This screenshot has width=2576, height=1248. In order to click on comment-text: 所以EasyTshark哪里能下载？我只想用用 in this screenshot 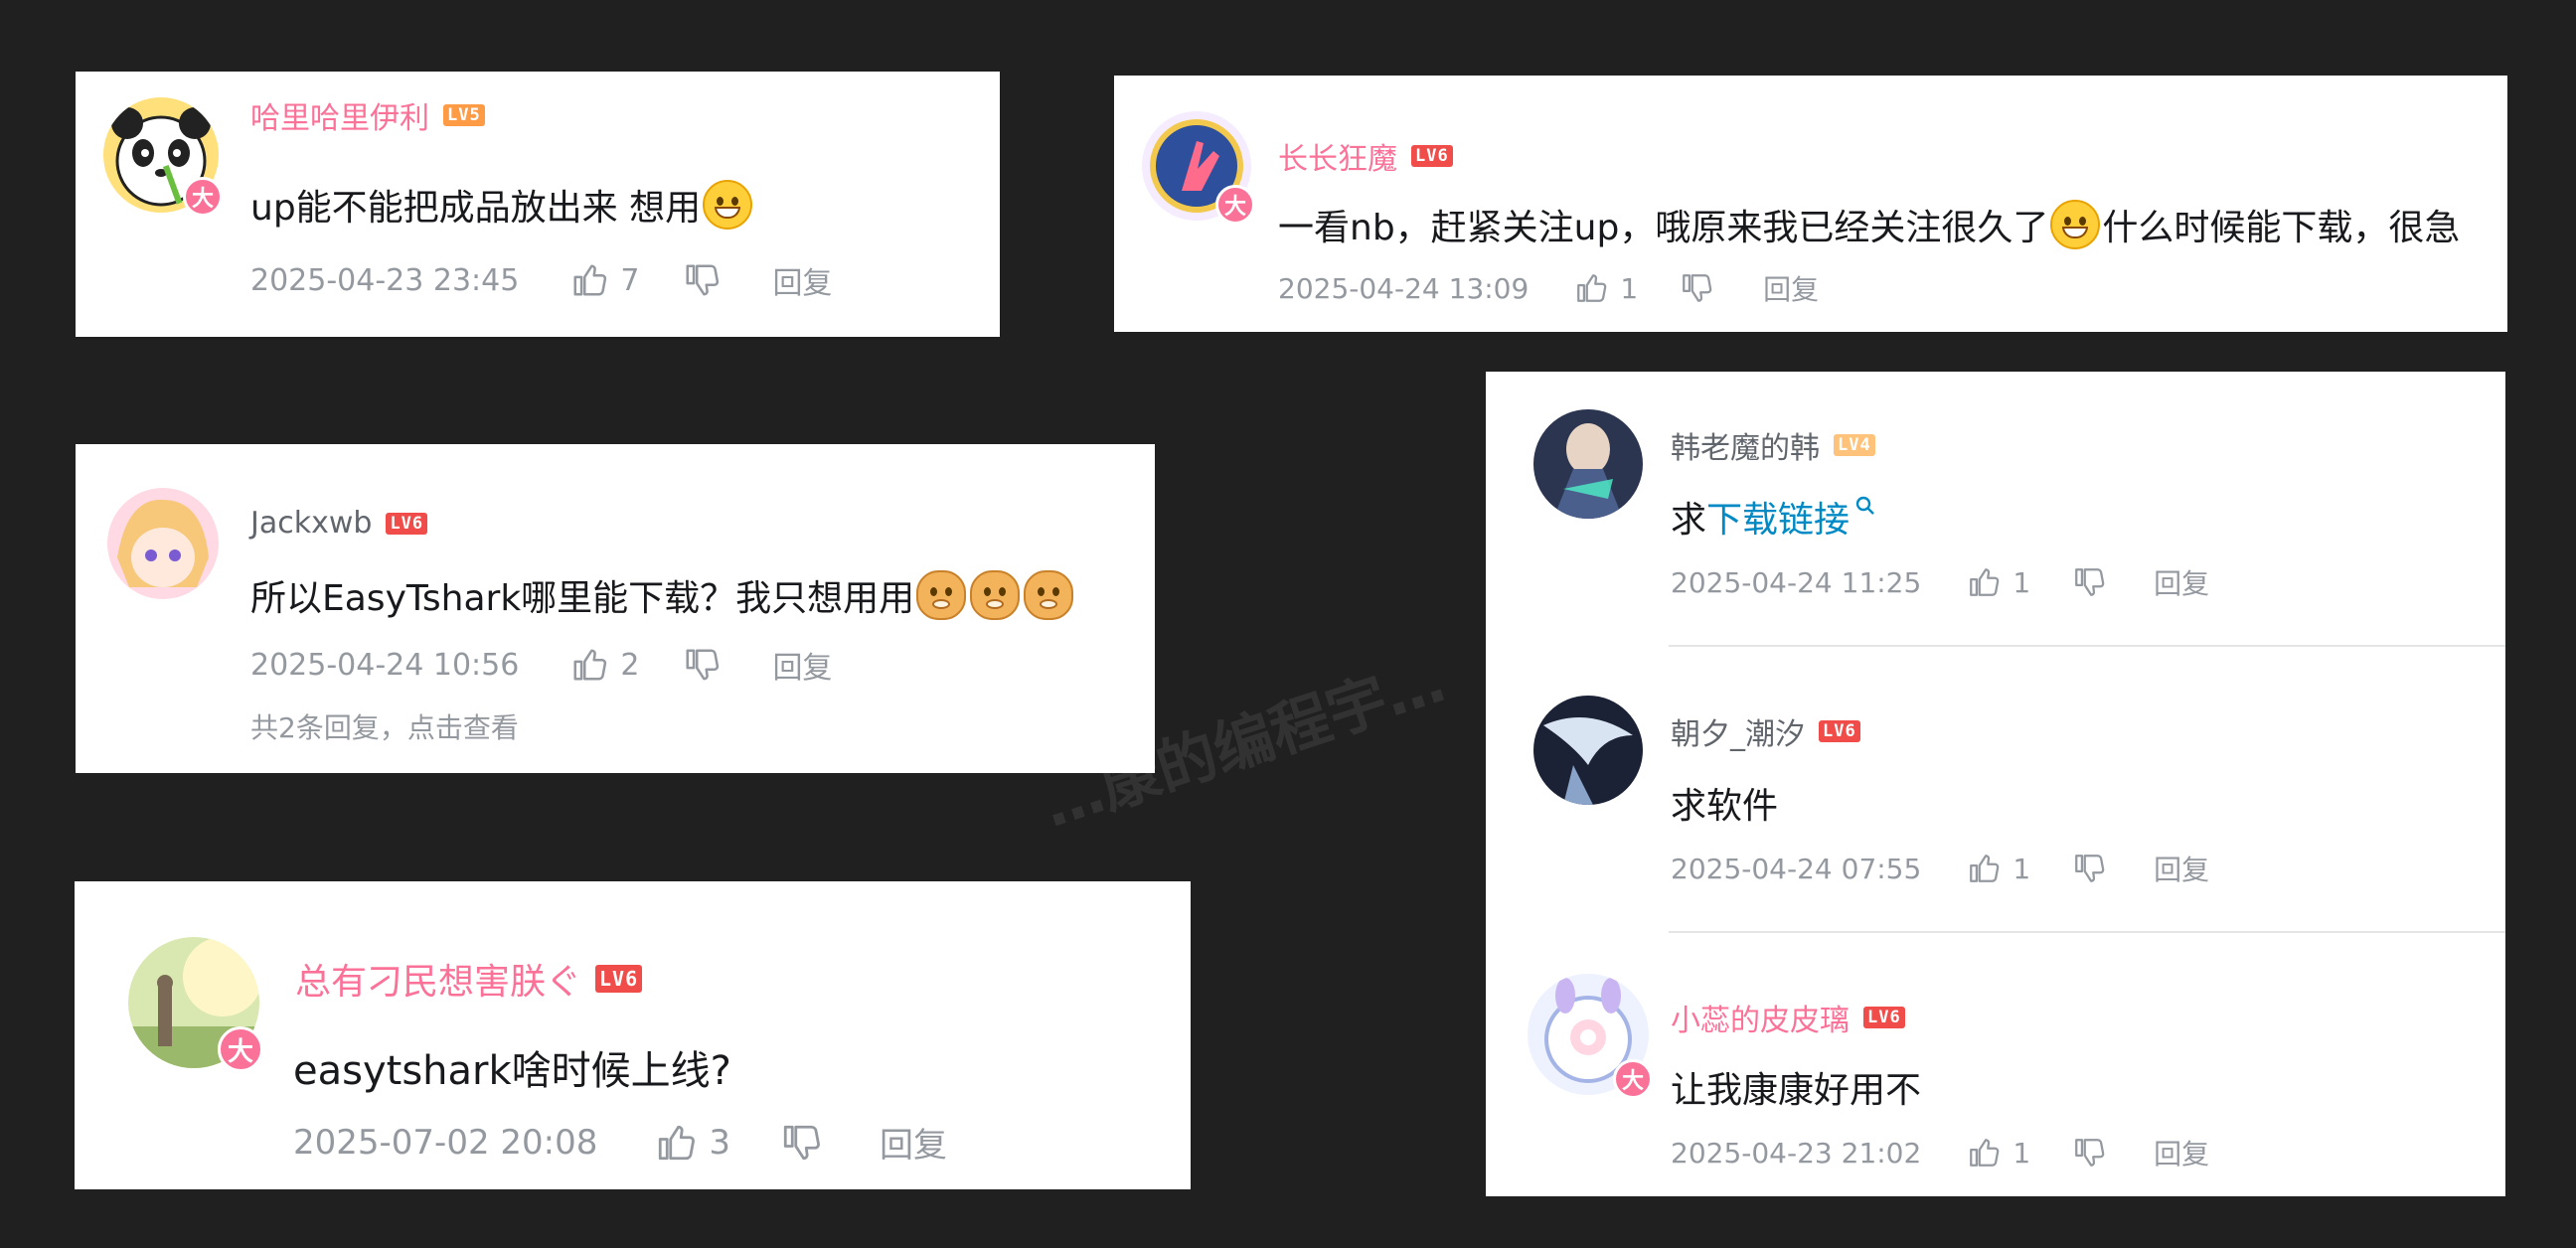, I will do `click(662, 595)`.